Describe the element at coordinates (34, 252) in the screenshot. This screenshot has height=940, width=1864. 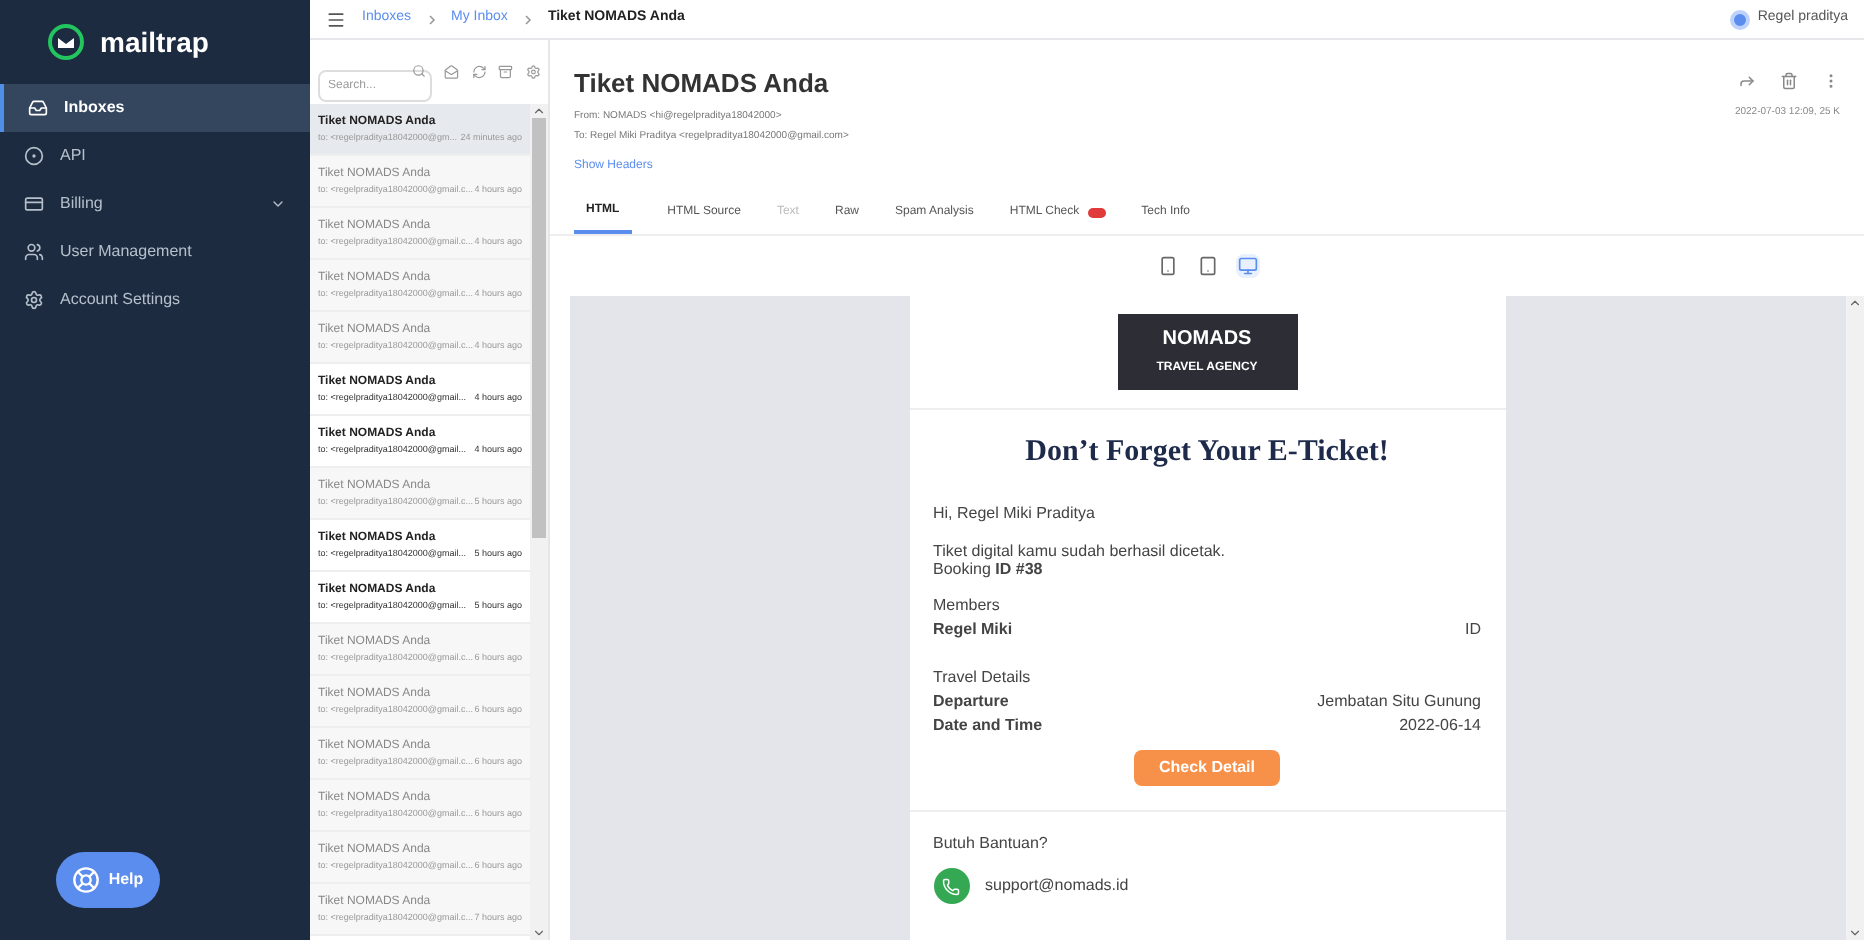
I see `users-icon` at that location.